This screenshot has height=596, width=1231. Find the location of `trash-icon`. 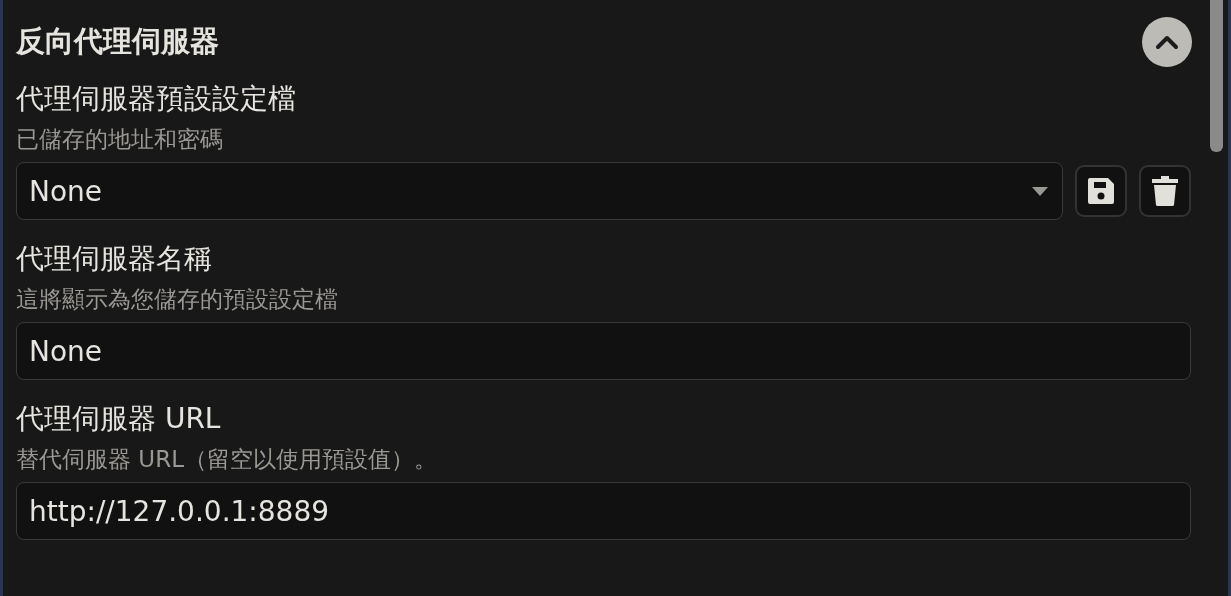

trash-icon is located at coordinates (1165, 191).